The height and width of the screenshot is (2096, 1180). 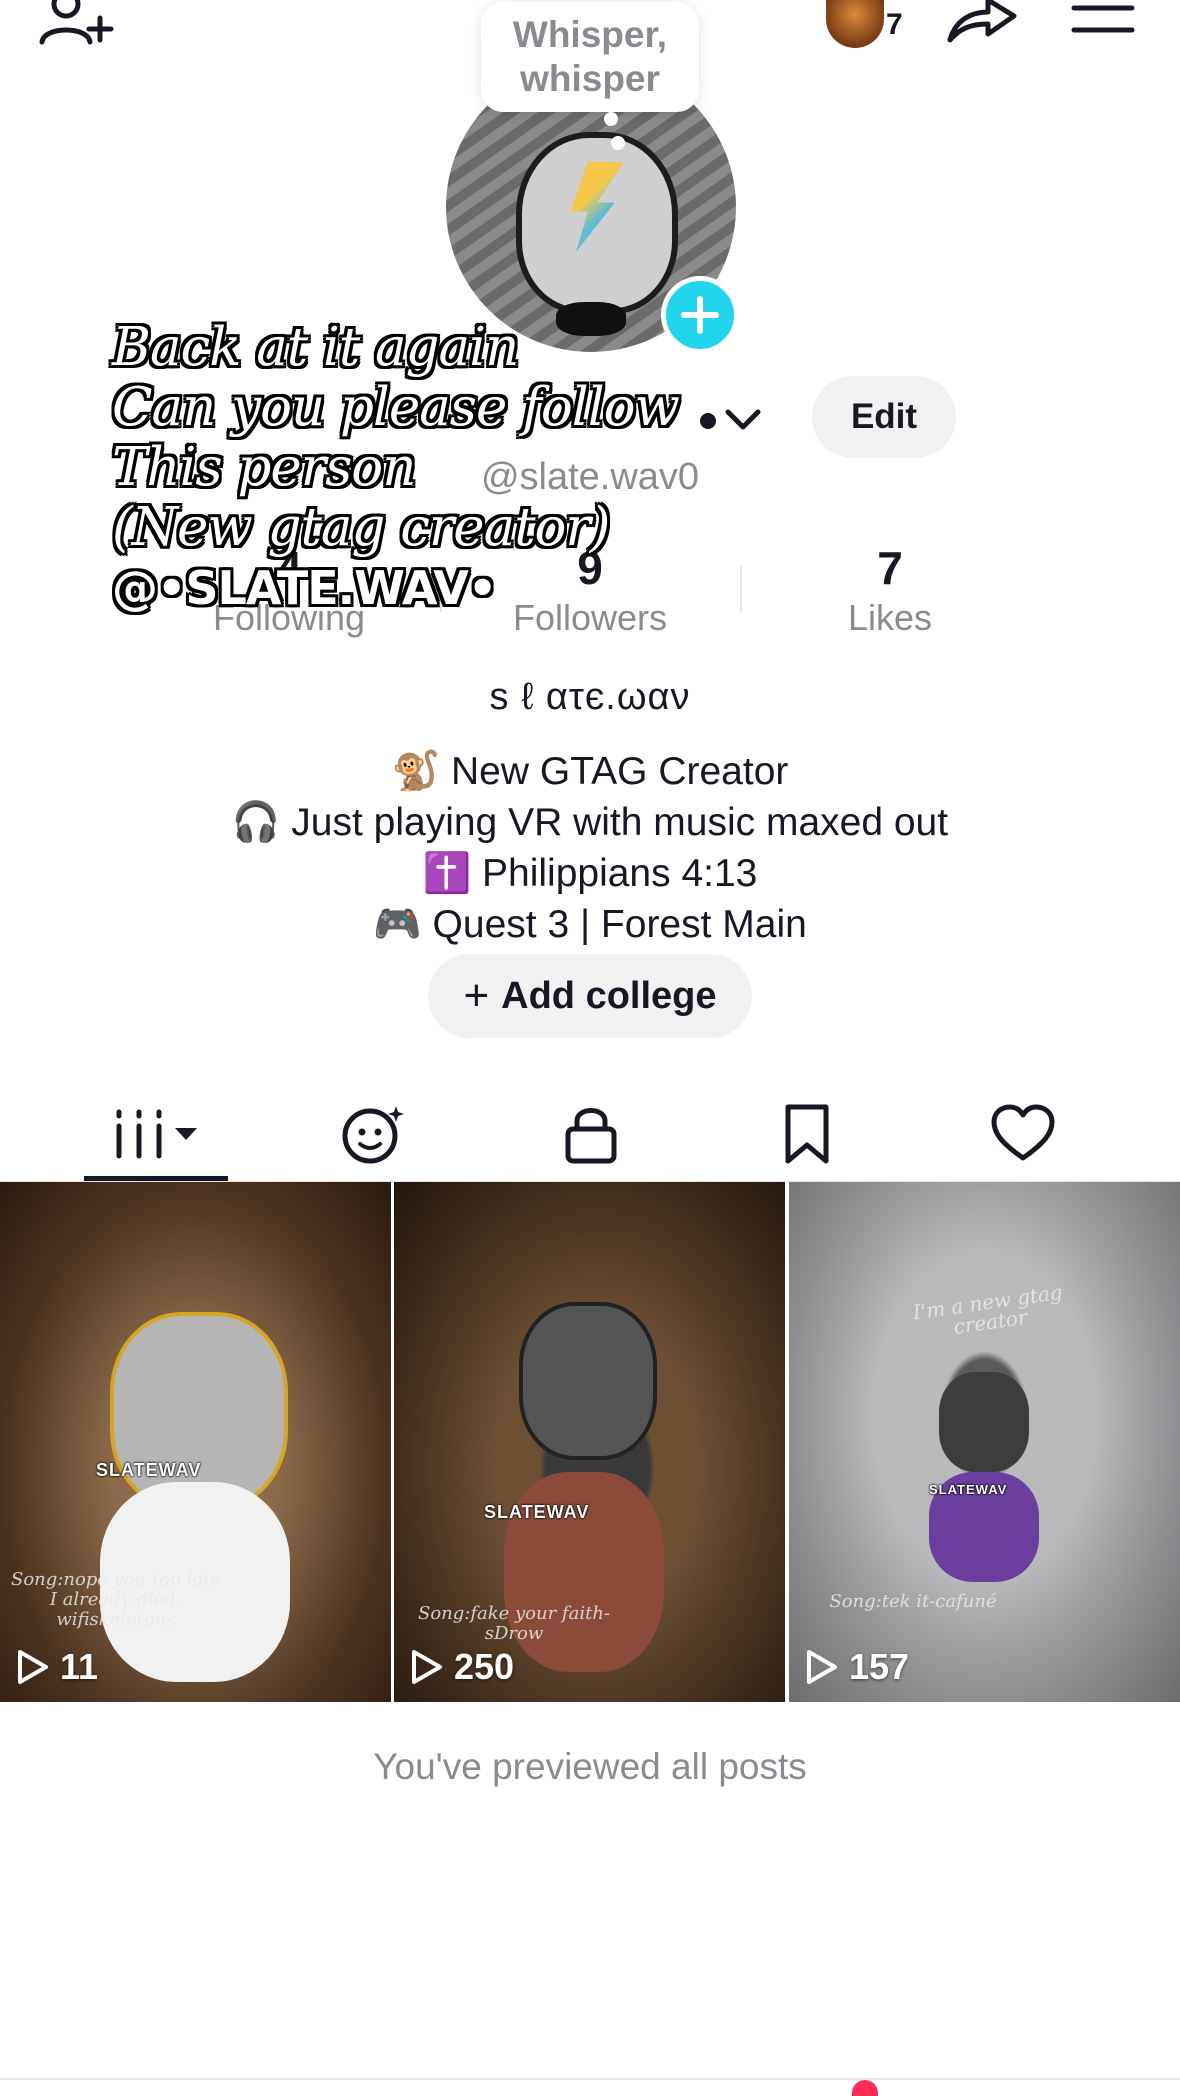 What do you see at coordinates (396, 407) in the screenshot?
I see `overlay-line: Can you please follow` at bounding box center [396, 407].